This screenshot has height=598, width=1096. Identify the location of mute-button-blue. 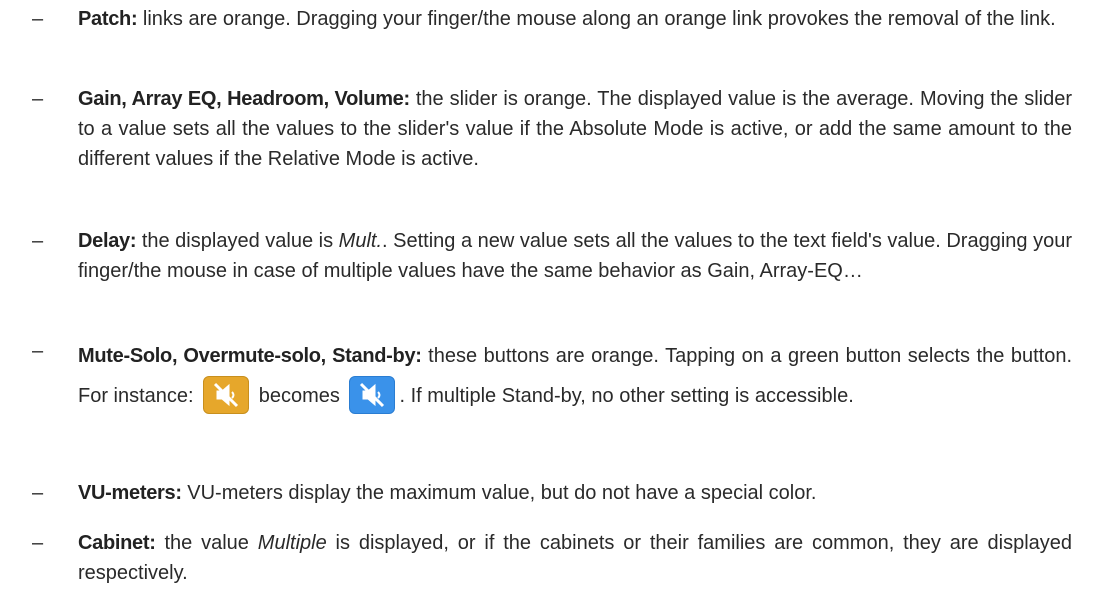
(372, 395).